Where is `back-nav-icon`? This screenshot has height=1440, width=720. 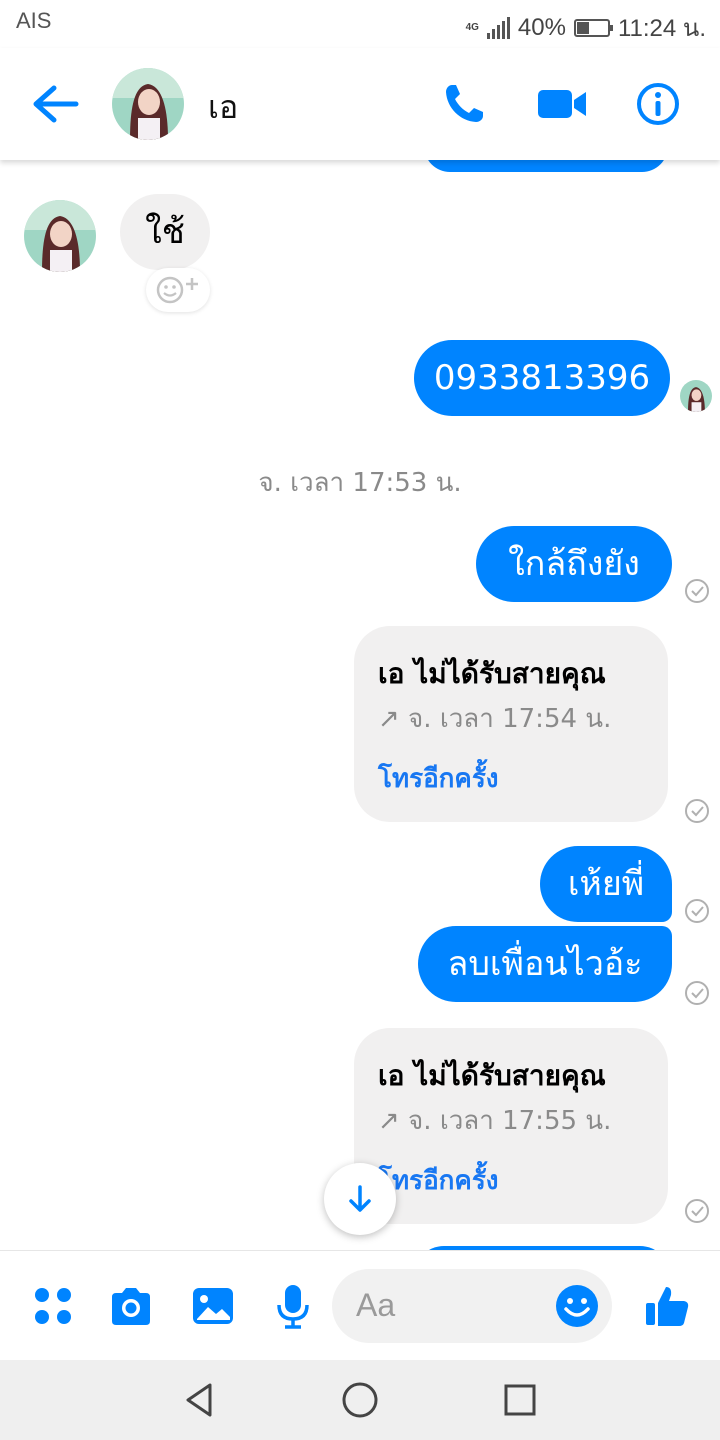
back-nav-icon is located at coordinates (200, 1400).